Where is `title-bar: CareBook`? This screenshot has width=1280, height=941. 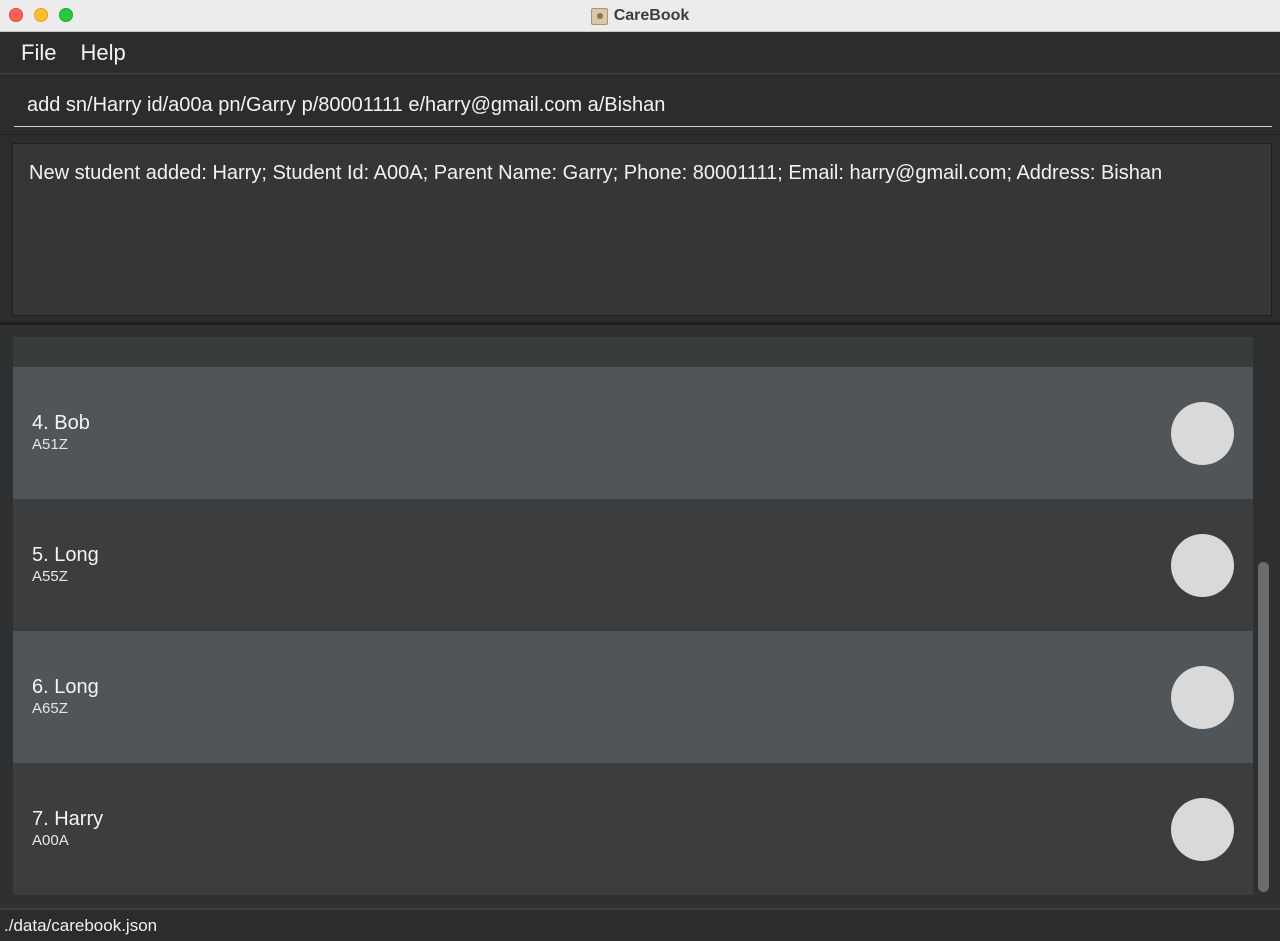
title-bar: CareBook is located at coordinates (640, 16).